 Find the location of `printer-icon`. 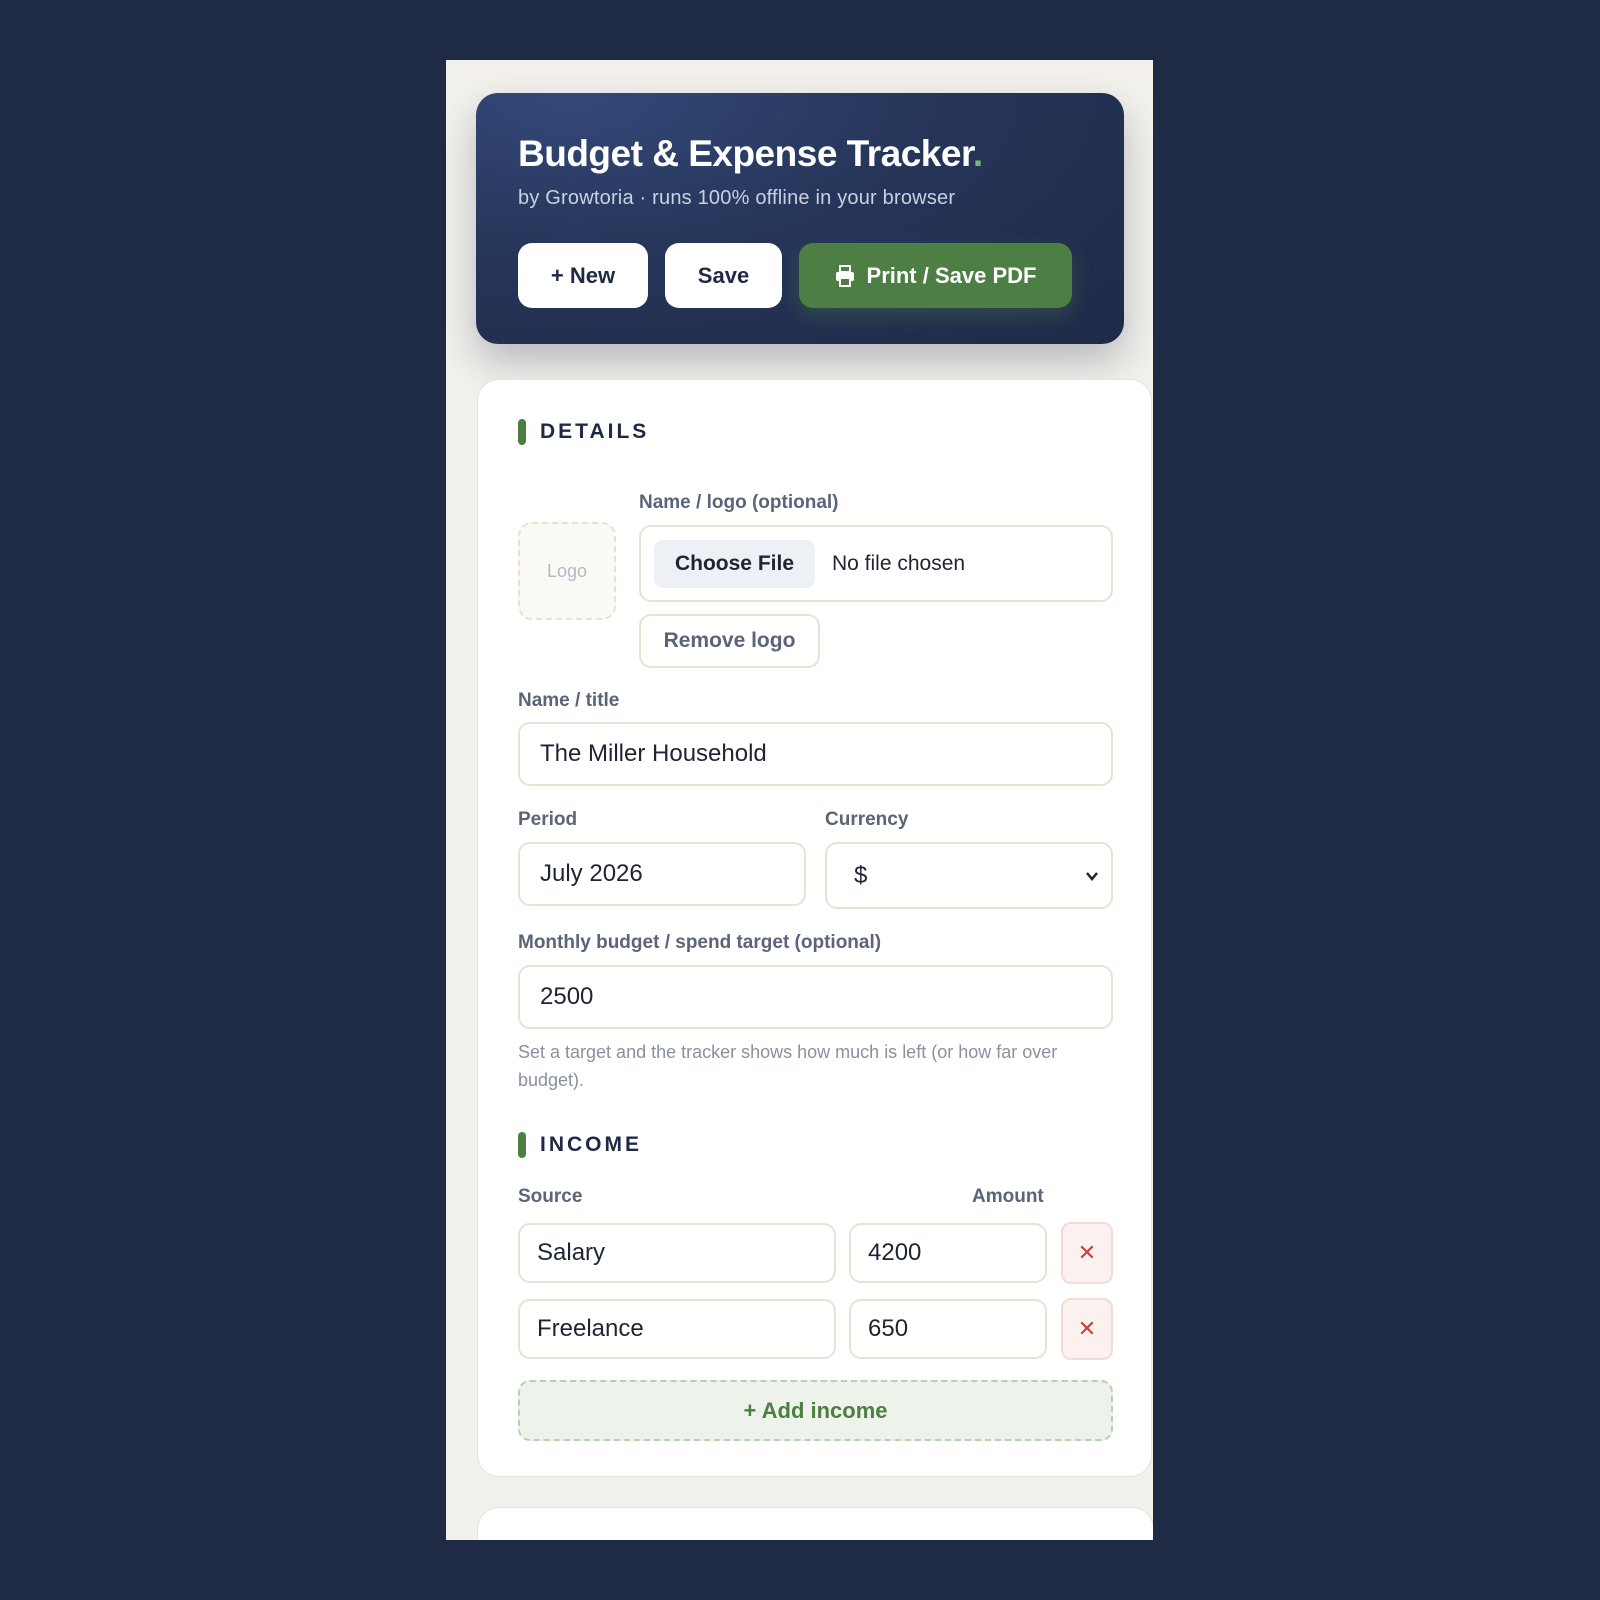

printer-icon is located at coordinates (844, 275).